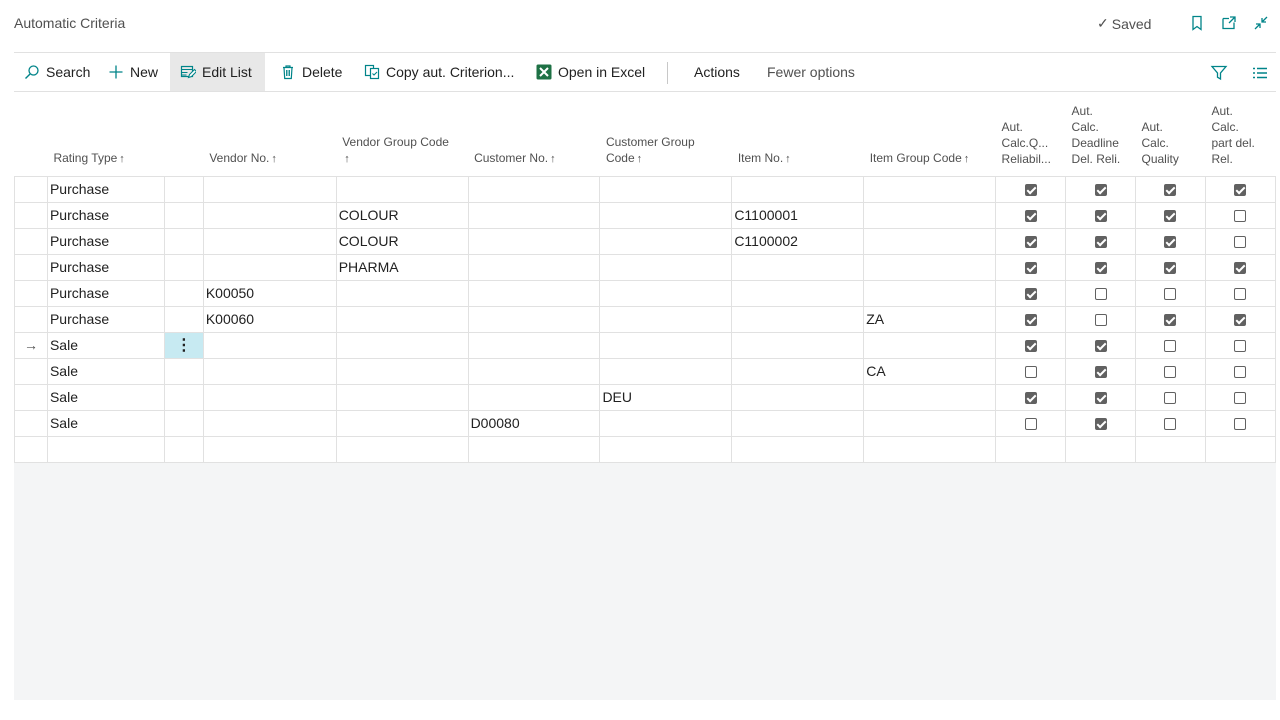 The width and height of the screenshot is (1280, 720). What do you see at coordinates (666, 397) in the screenshot?
I see `customer-group-code-cell: DEU` at bounding box center [666, 397].